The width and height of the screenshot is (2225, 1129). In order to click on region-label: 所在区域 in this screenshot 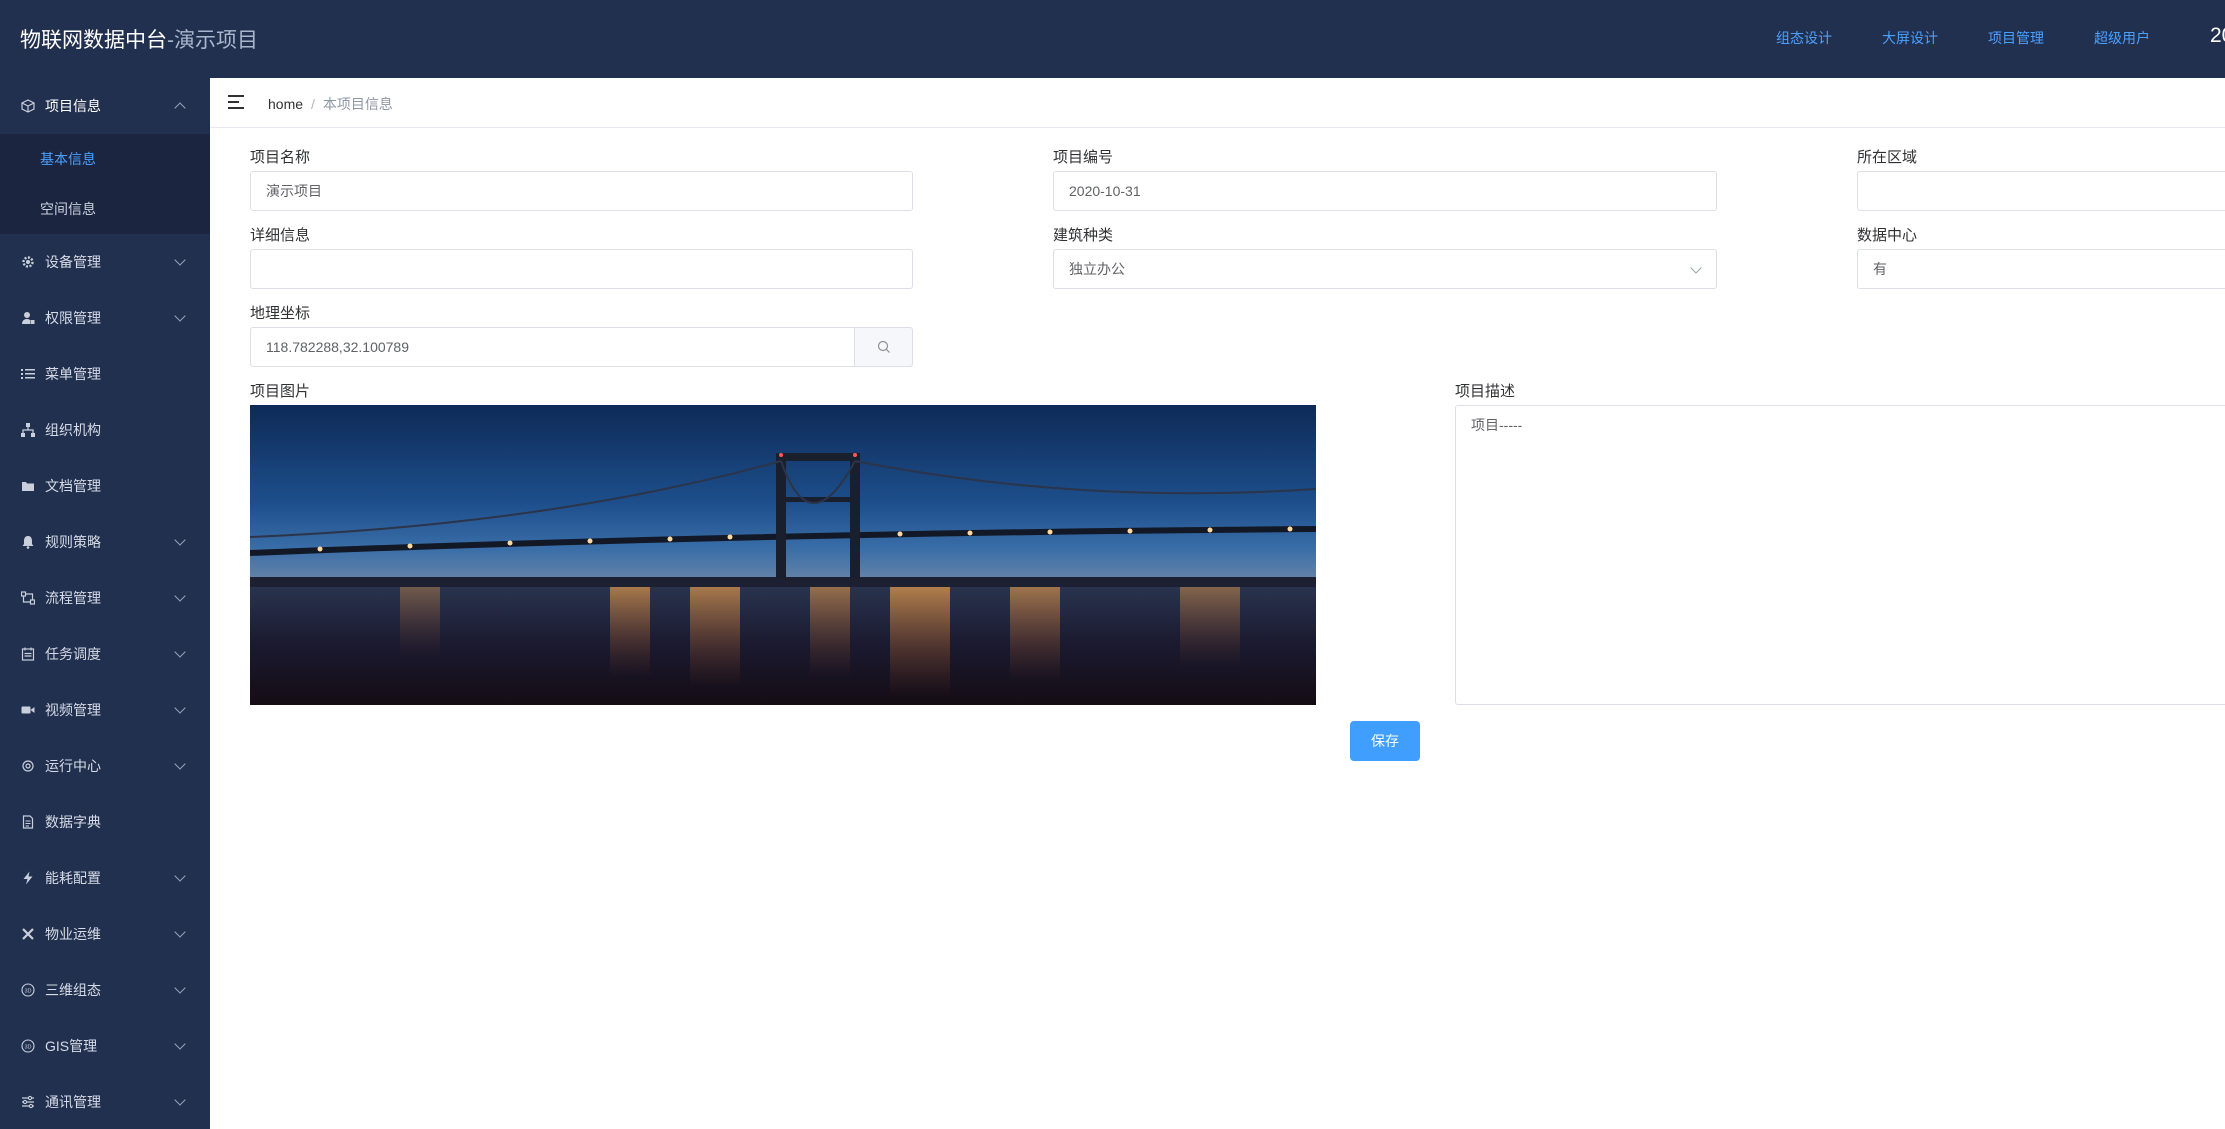, I will do `click(1887, 157)`.